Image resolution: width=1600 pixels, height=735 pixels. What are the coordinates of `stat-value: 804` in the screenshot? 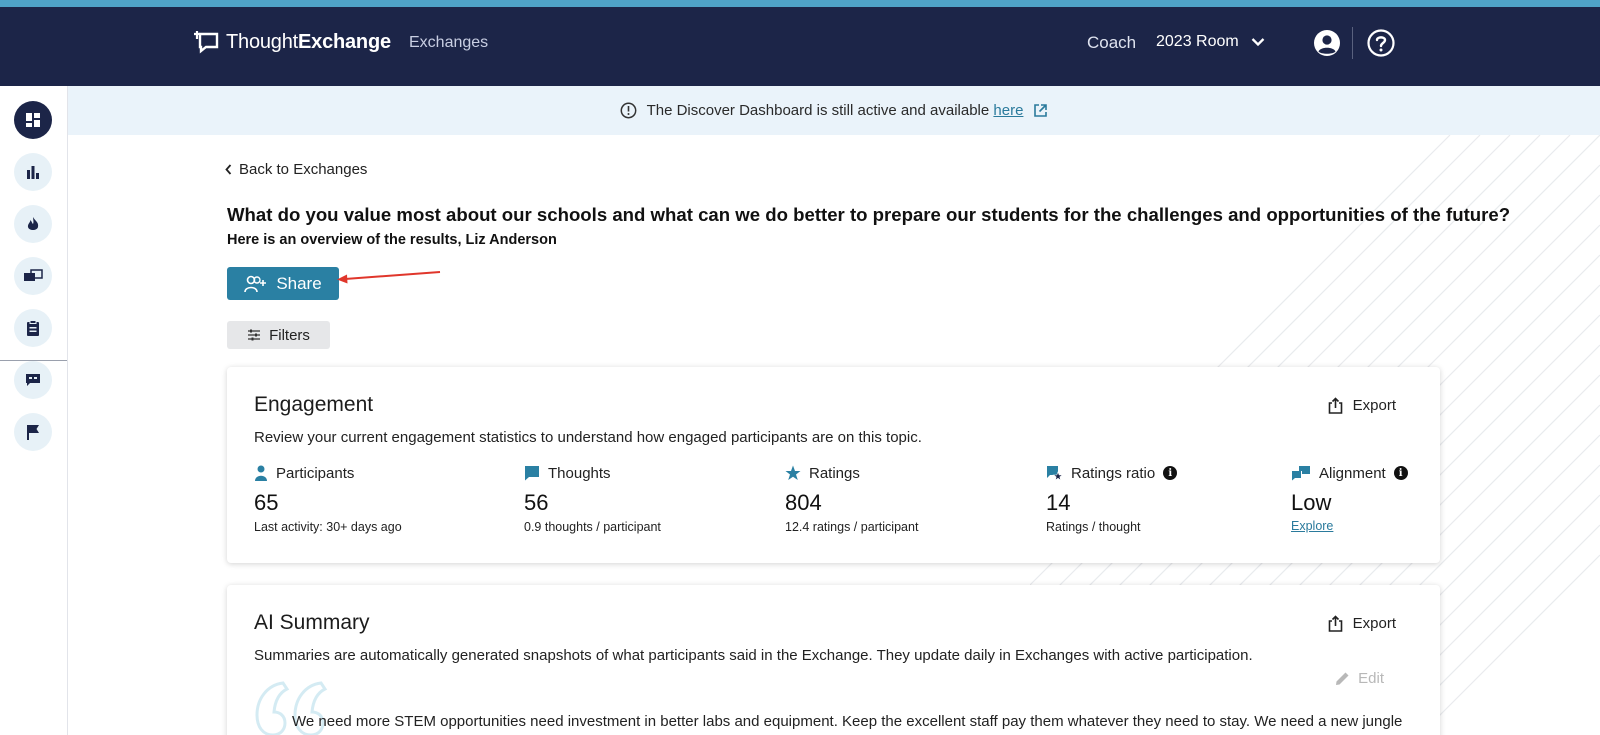 It's located at (803, 502).